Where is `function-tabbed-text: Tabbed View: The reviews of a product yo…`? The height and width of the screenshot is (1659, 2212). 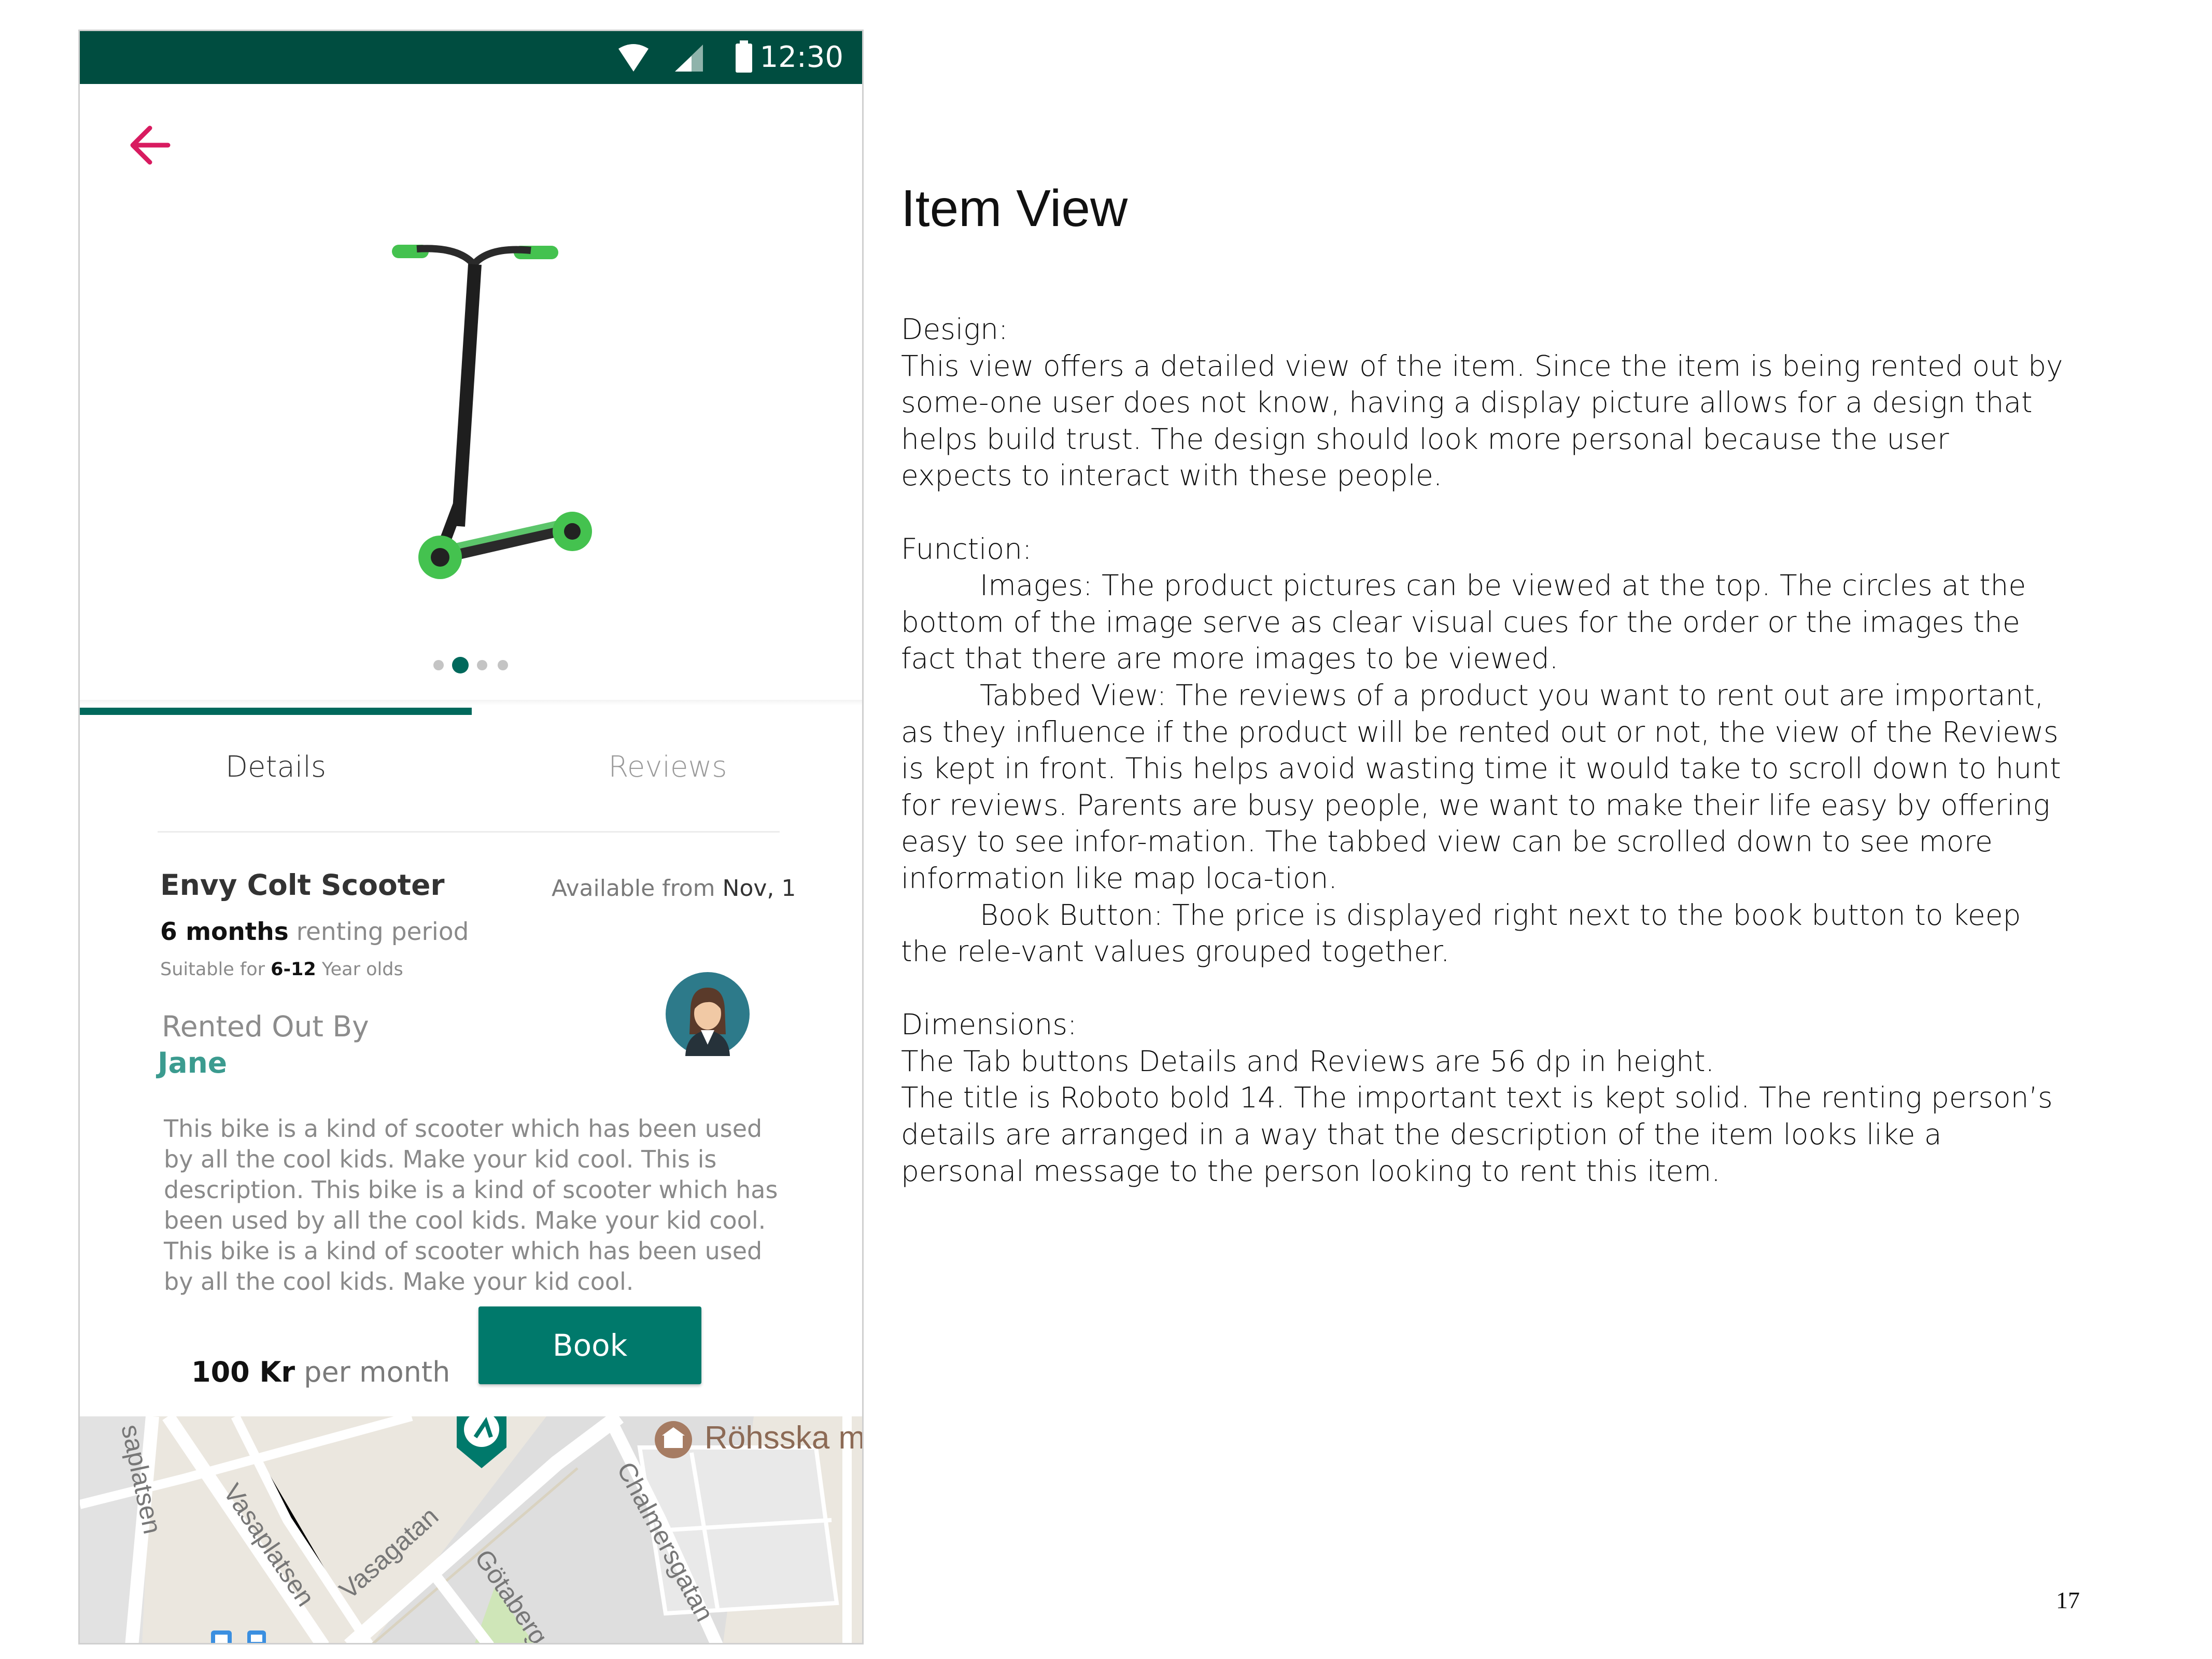
function-tabbed-text: Tabbed View: The reviews of a product yo… is located at coordinates (1481, 786).